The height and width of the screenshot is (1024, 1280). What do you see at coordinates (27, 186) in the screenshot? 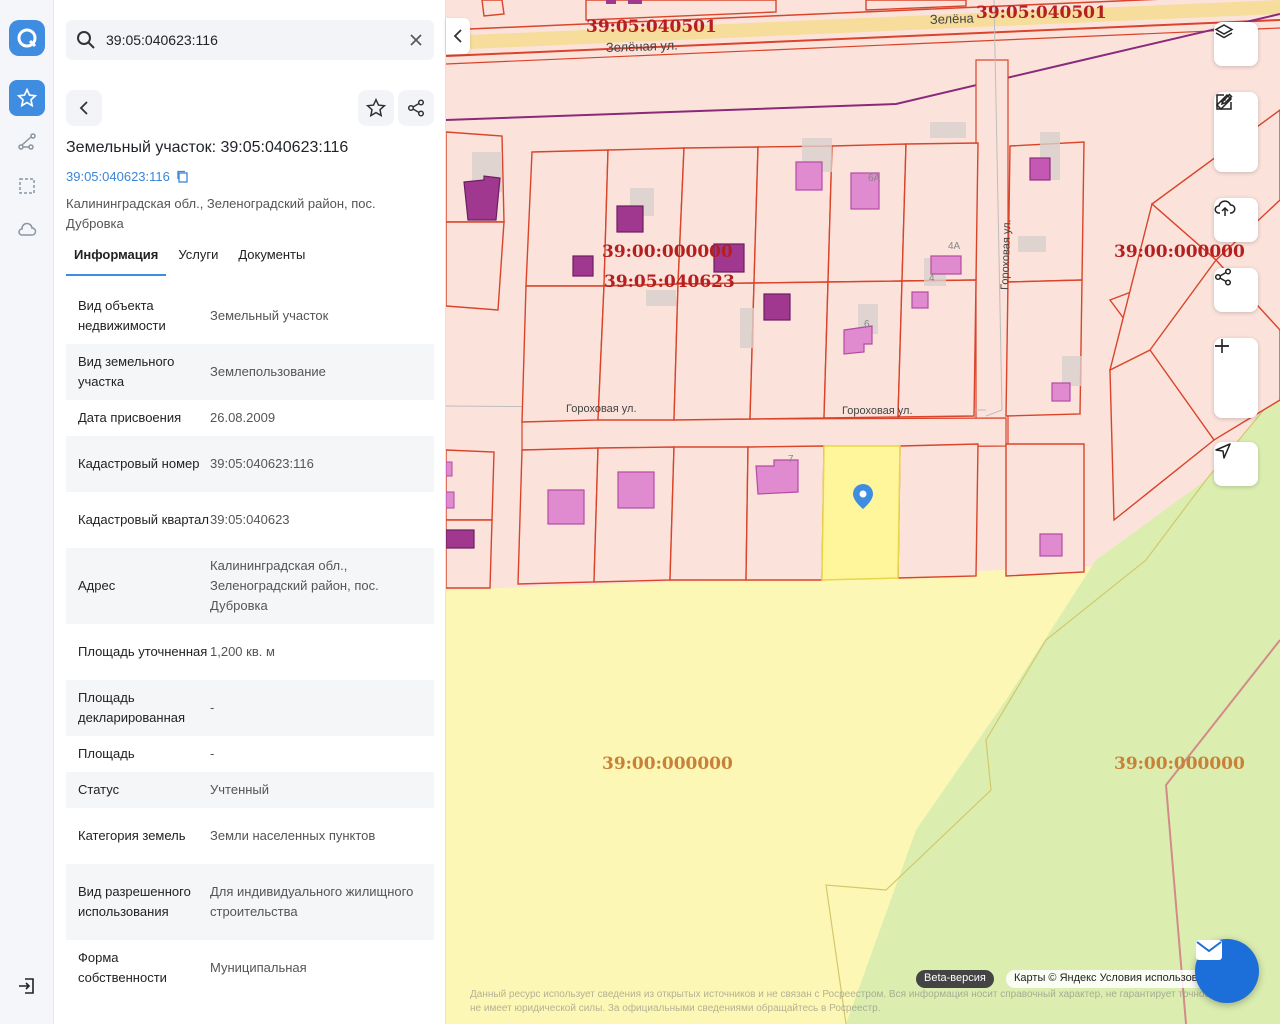
I see `selection-icon` at bounding box center [27, 186].